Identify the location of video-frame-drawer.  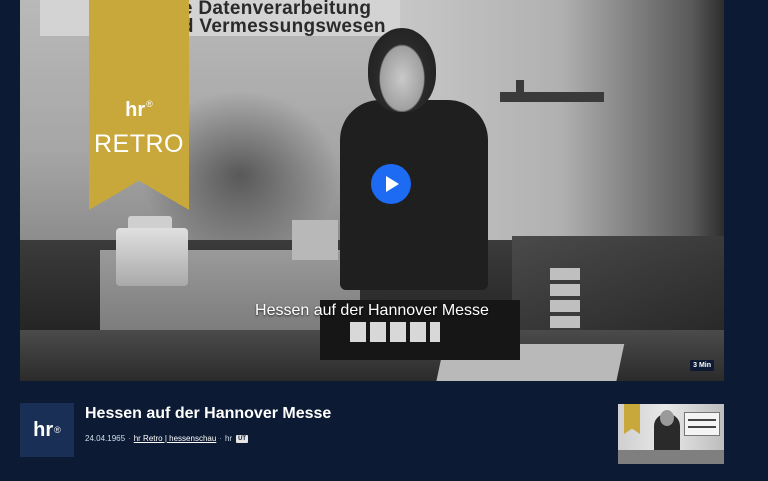
(565, 300).